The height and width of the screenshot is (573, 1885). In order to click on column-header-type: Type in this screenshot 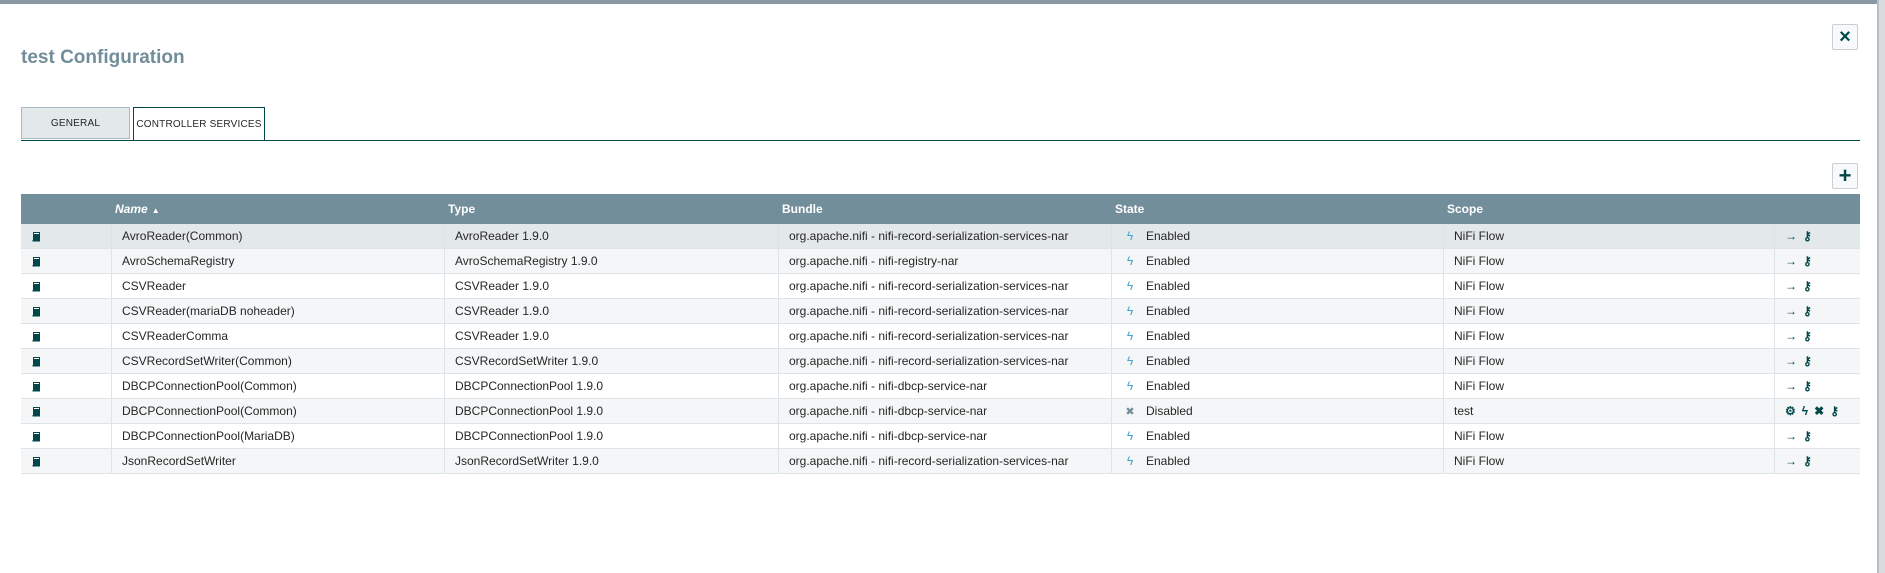, I will do `click(461, 209)`.